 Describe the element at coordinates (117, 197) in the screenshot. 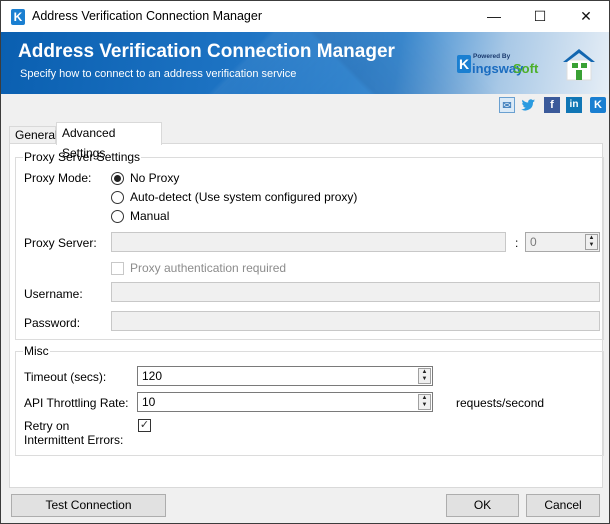

I see `radio-auto-detect` at that location.